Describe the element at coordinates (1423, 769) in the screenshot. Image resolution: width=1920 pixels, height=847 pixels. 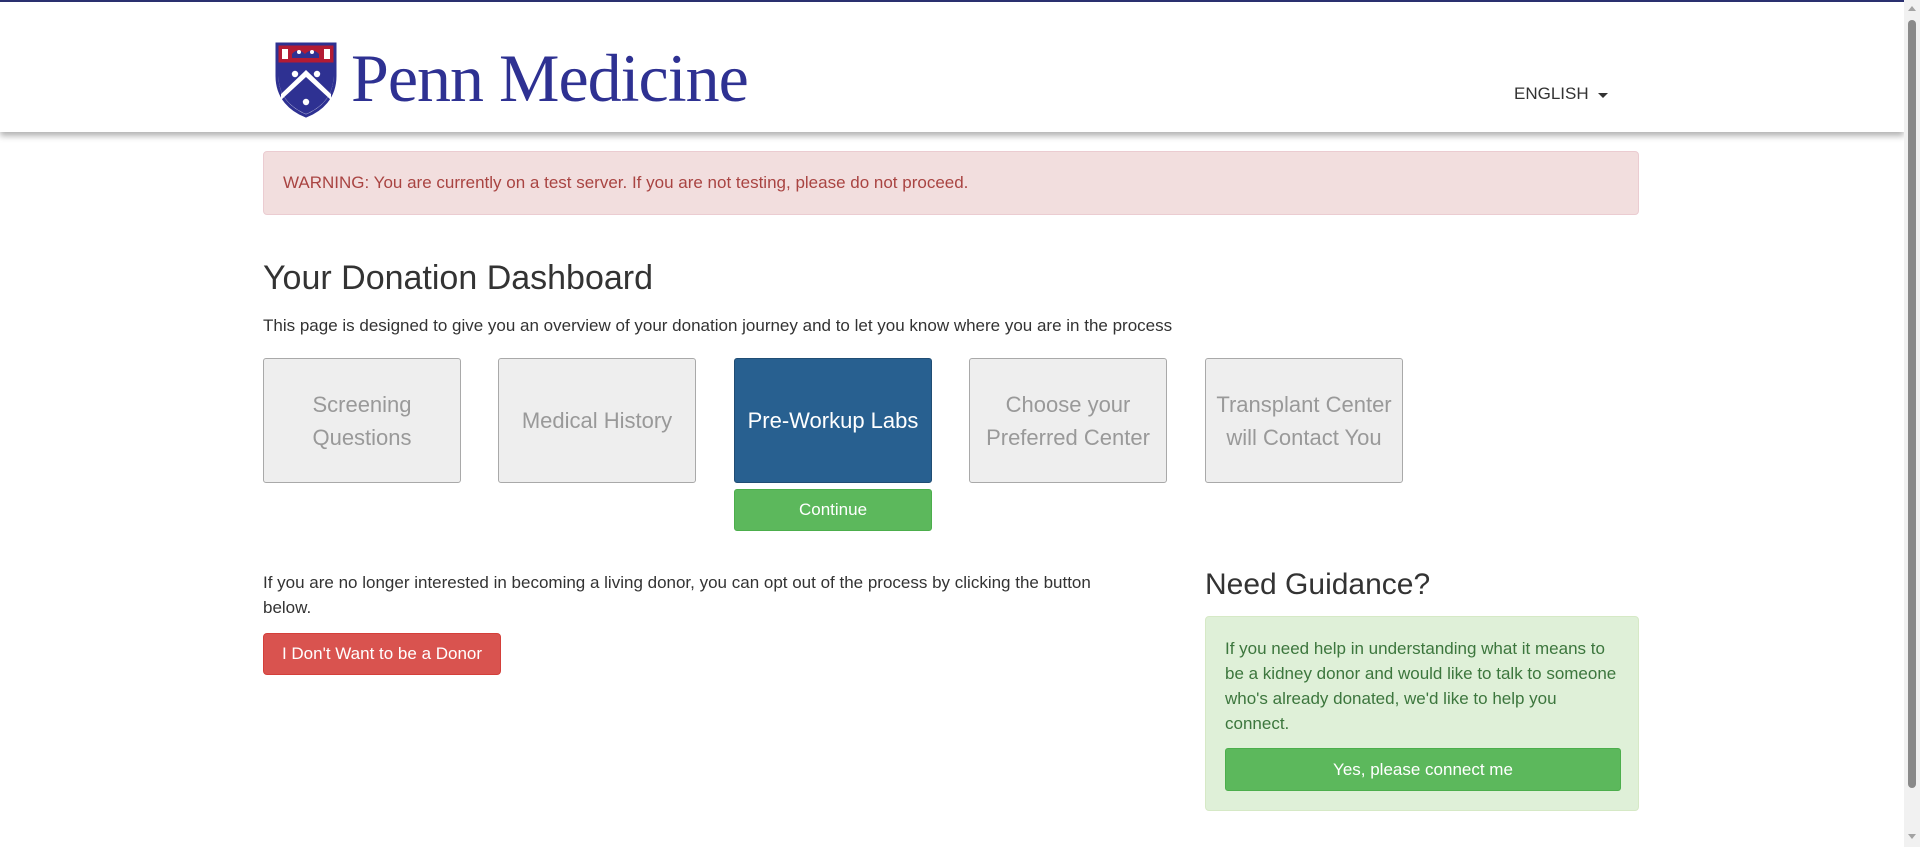
I see `connect-me-button: Yes, please connect me` at that location.